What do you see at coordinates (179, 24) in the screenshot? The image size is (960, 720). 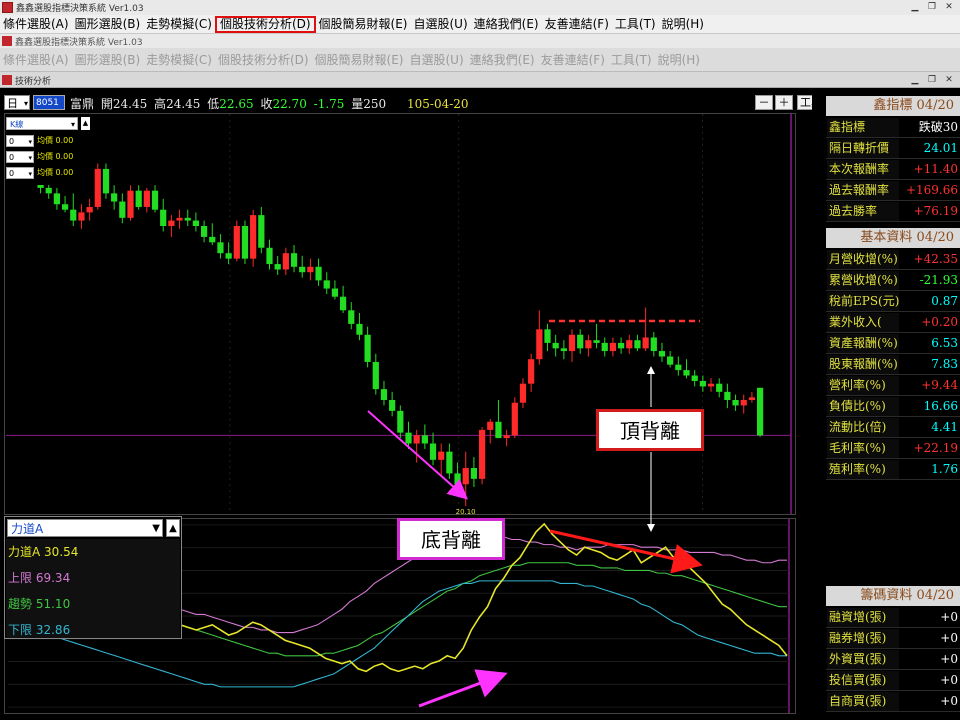 I see `menu-item-3: 走勢模擬(C)` at bounding box center [179, 24].